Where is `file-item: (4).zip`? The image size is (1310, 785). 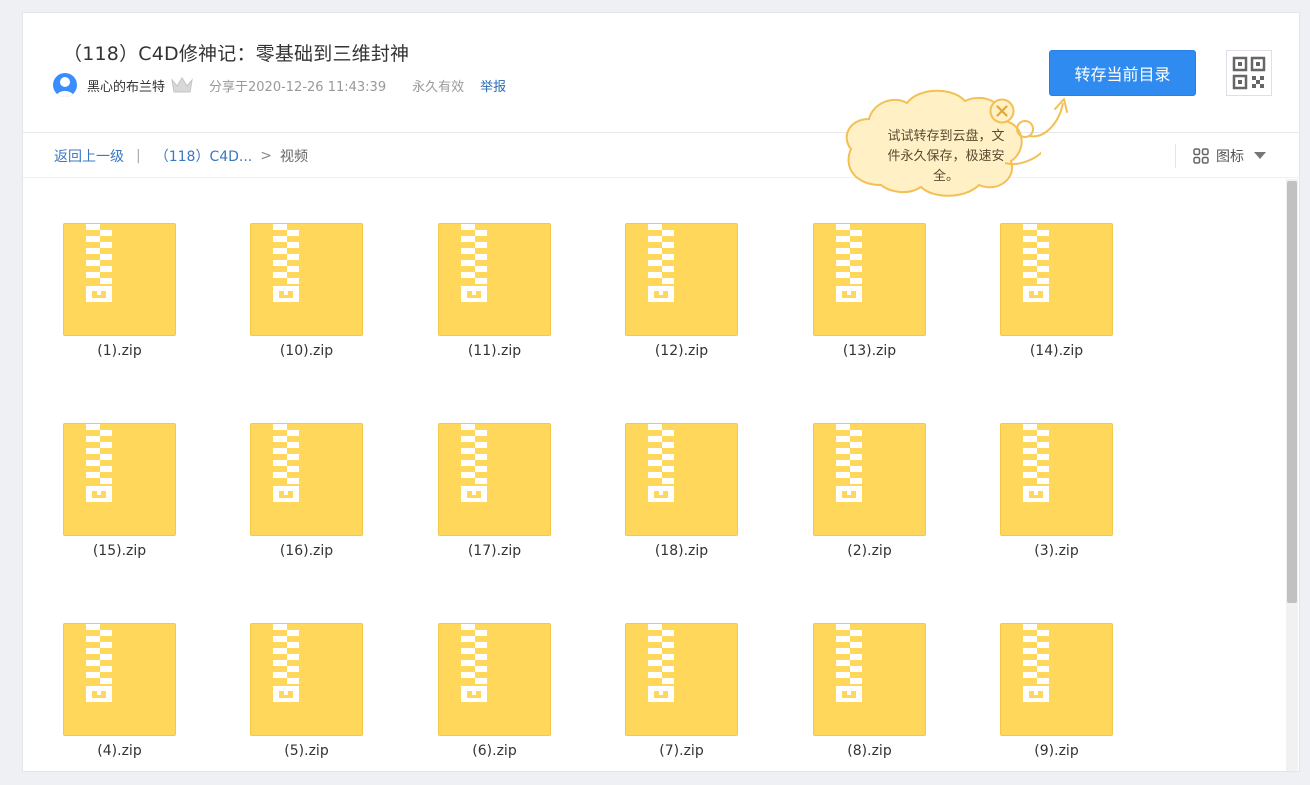 file-item: (4).zip is located at coordinates (121, 703).